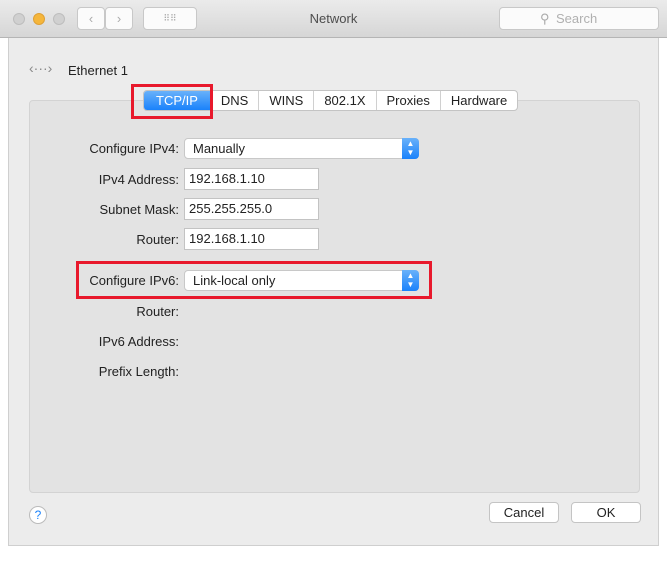 The image size is (667, 563). What do you see at coordinates (251, 209) in the screenshot?
I see `subnet-mask-field: 255.255.255.0` at bounding box center [251, 209].